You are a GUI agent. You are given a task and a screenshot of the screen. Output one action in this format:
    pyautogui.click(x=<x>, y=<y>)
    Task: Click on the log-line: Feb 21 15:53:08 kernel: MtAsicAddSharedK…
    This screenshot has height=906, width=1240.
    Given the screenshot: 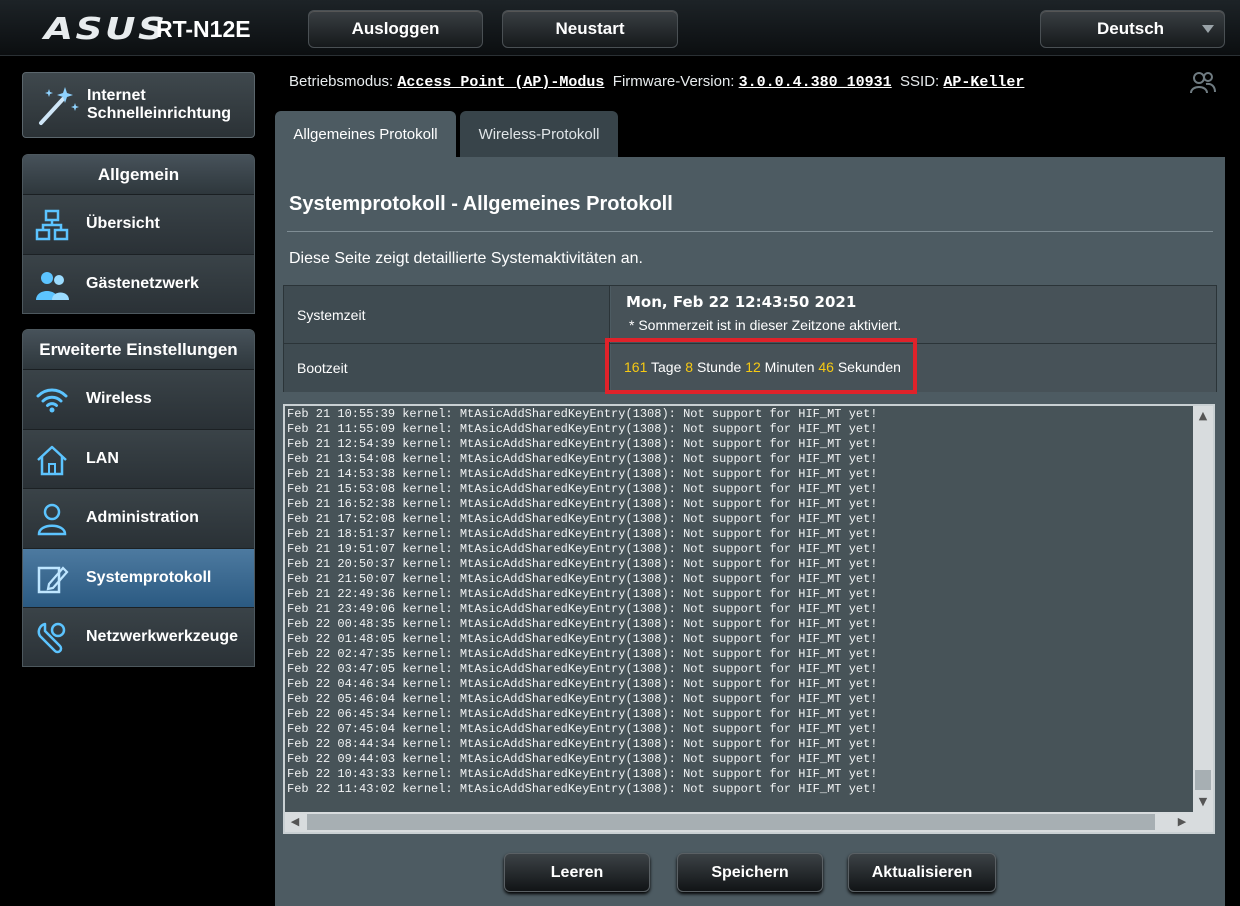 What is the action you would take?
    pyautogui.click(x=582, y=489)
    